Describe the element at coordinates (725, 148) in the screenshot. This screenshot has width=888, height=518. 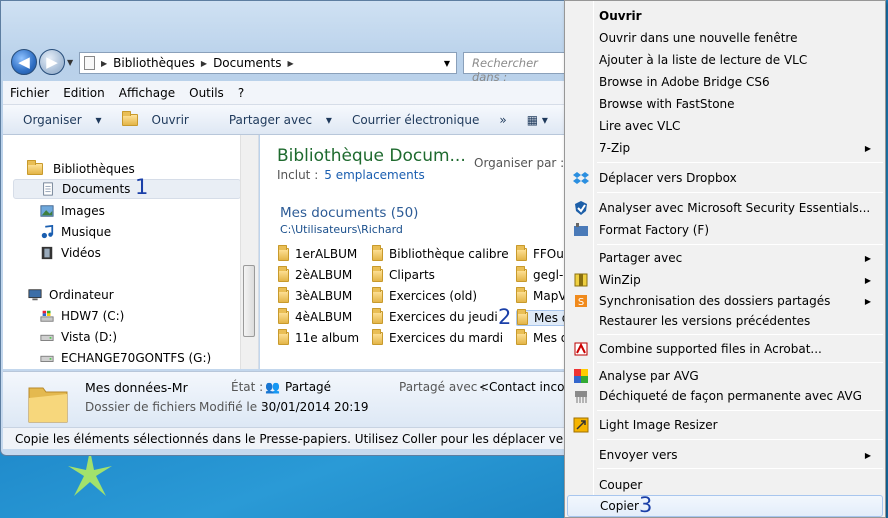
I see `menu-item-7zip: 7-Zip ▶` at that location.